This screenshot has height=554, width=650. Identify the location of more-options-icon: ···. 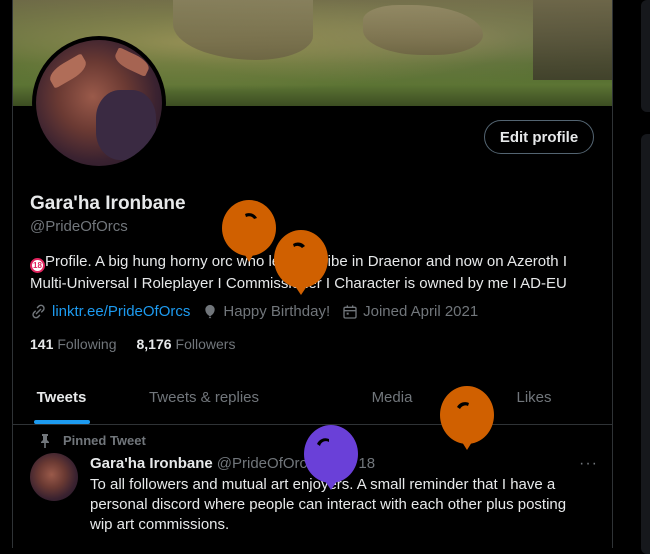
(588, 464).